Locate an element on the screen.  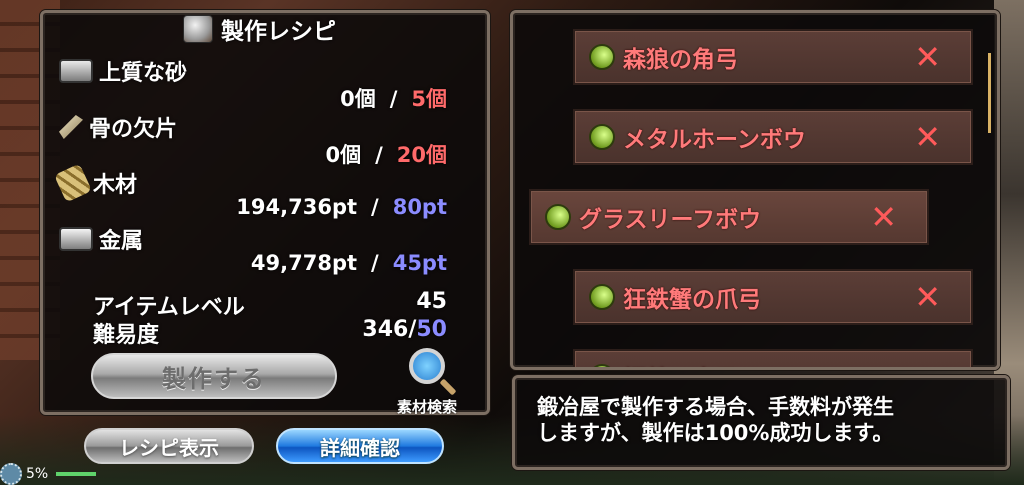
message-line: しますが、製作は100%成功します。 is located at coordinates (715, 433).